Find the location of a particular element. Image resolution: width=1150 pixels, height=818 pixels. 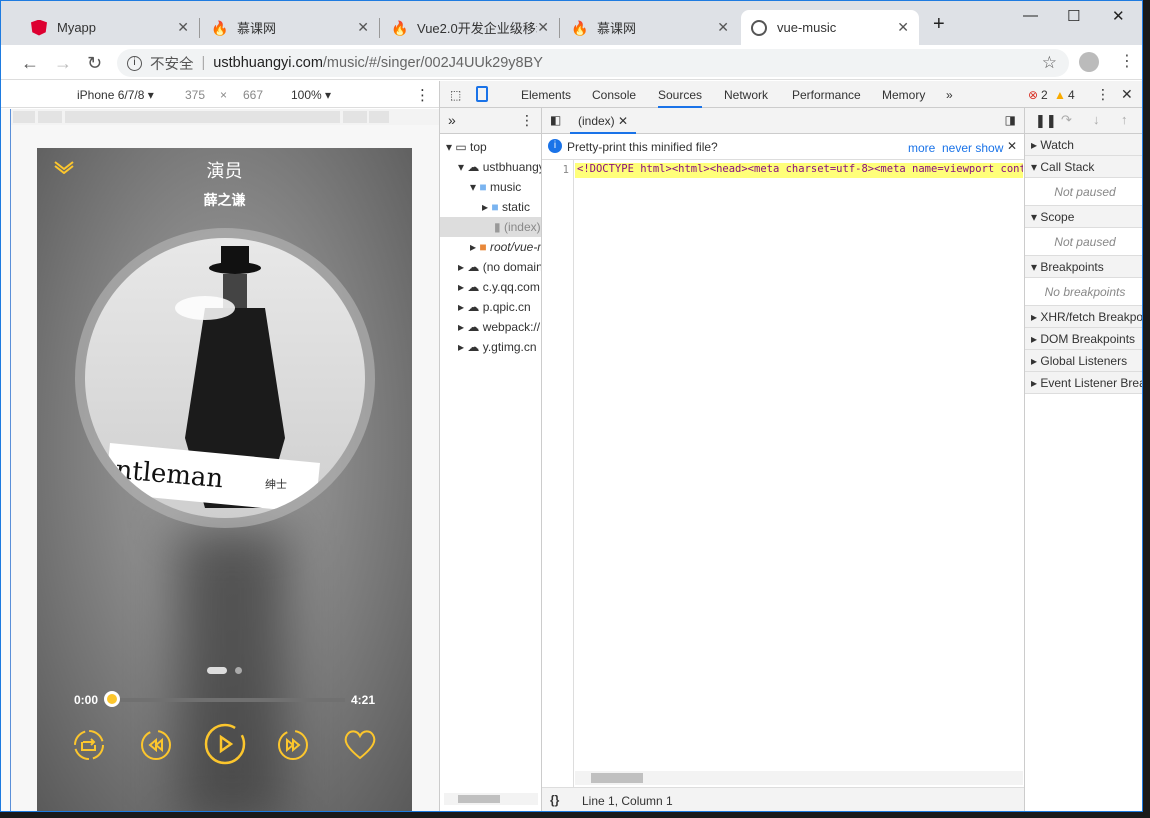

file-tab-index: (index) ✕ is located at coordinates (603, 121).